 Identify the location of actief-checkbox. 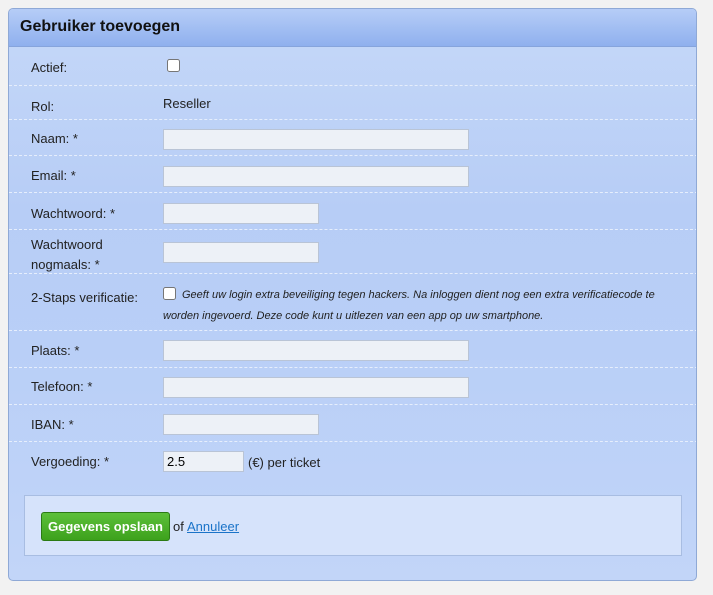
(173, 65).